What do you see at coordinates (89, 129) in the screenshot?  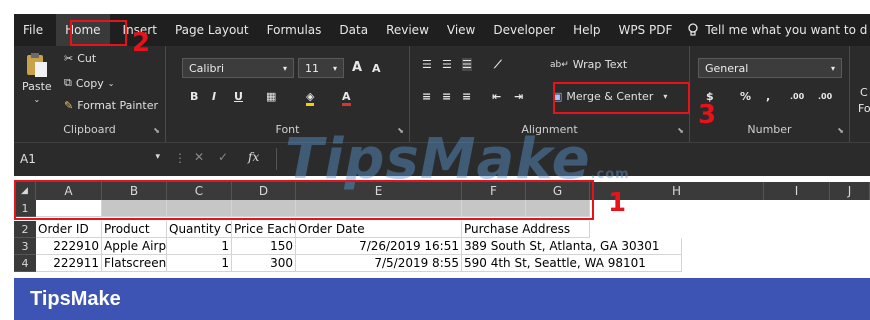 I see `clipboard-group-label: Clipboard` at bounding box center [89, 129].